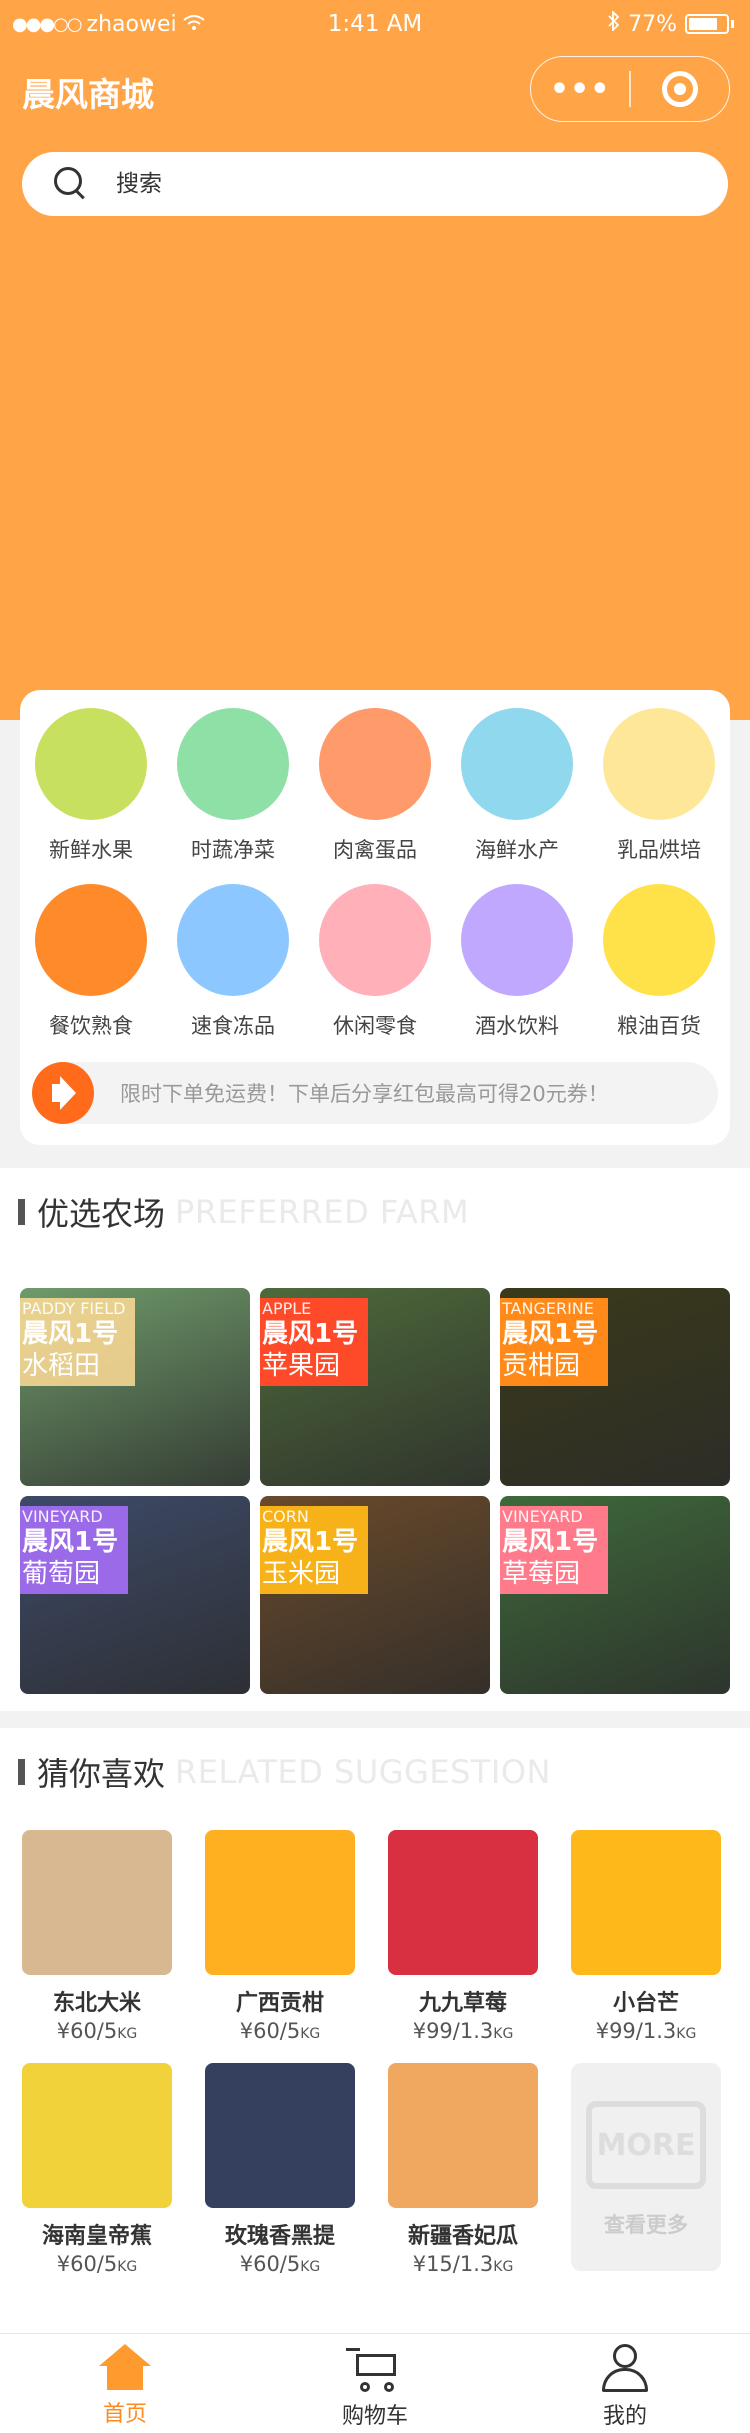  What do you see at coordinates (462, 2236) in the screenshot?
I see `product-name: 新疆香妃瓜` at bounding box center [462, 2236].